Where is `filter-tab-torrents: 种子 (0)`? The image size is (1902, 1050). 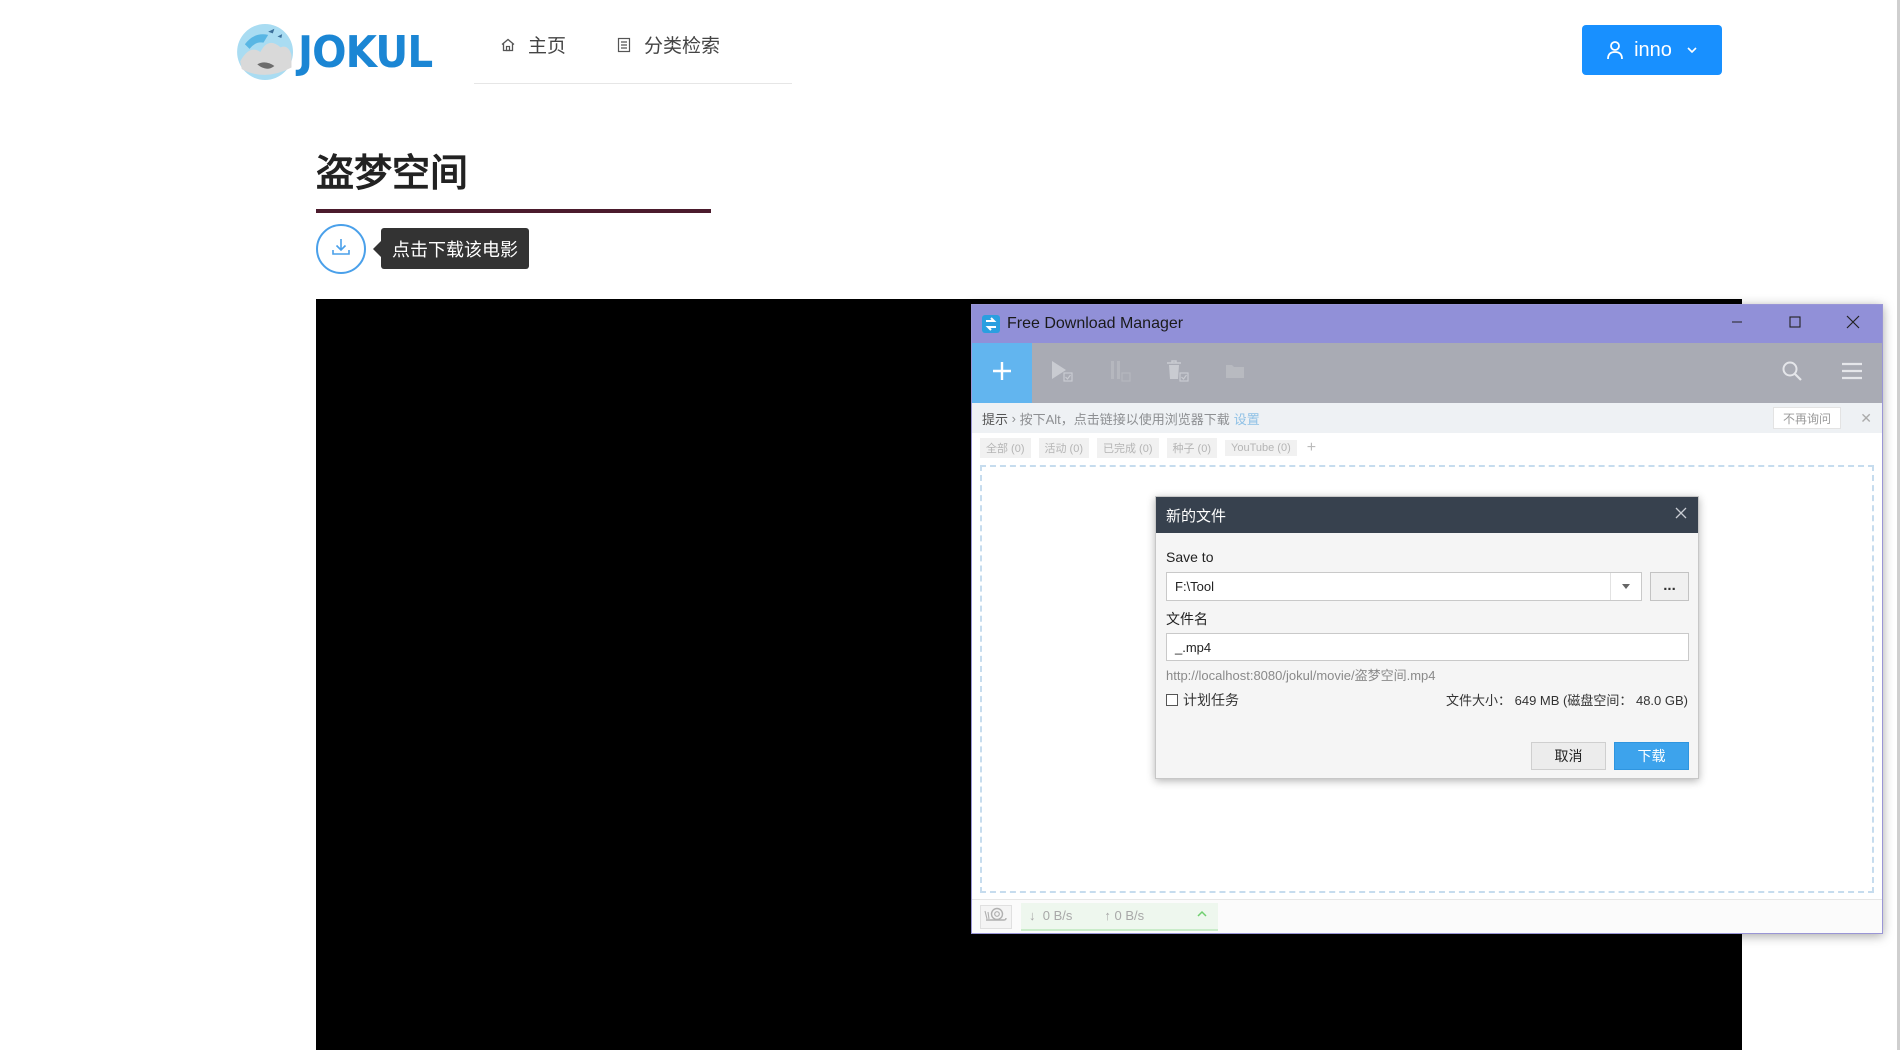 filter-tab-torrents: 种子 (0) is located at coordinates (1191, 448).